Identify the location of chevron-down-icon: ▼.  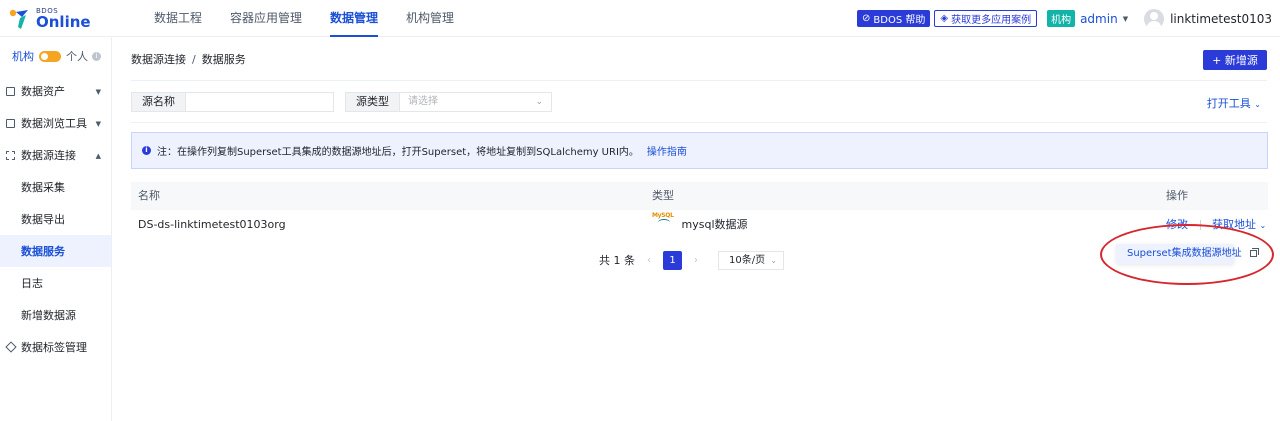
(1125, 18).